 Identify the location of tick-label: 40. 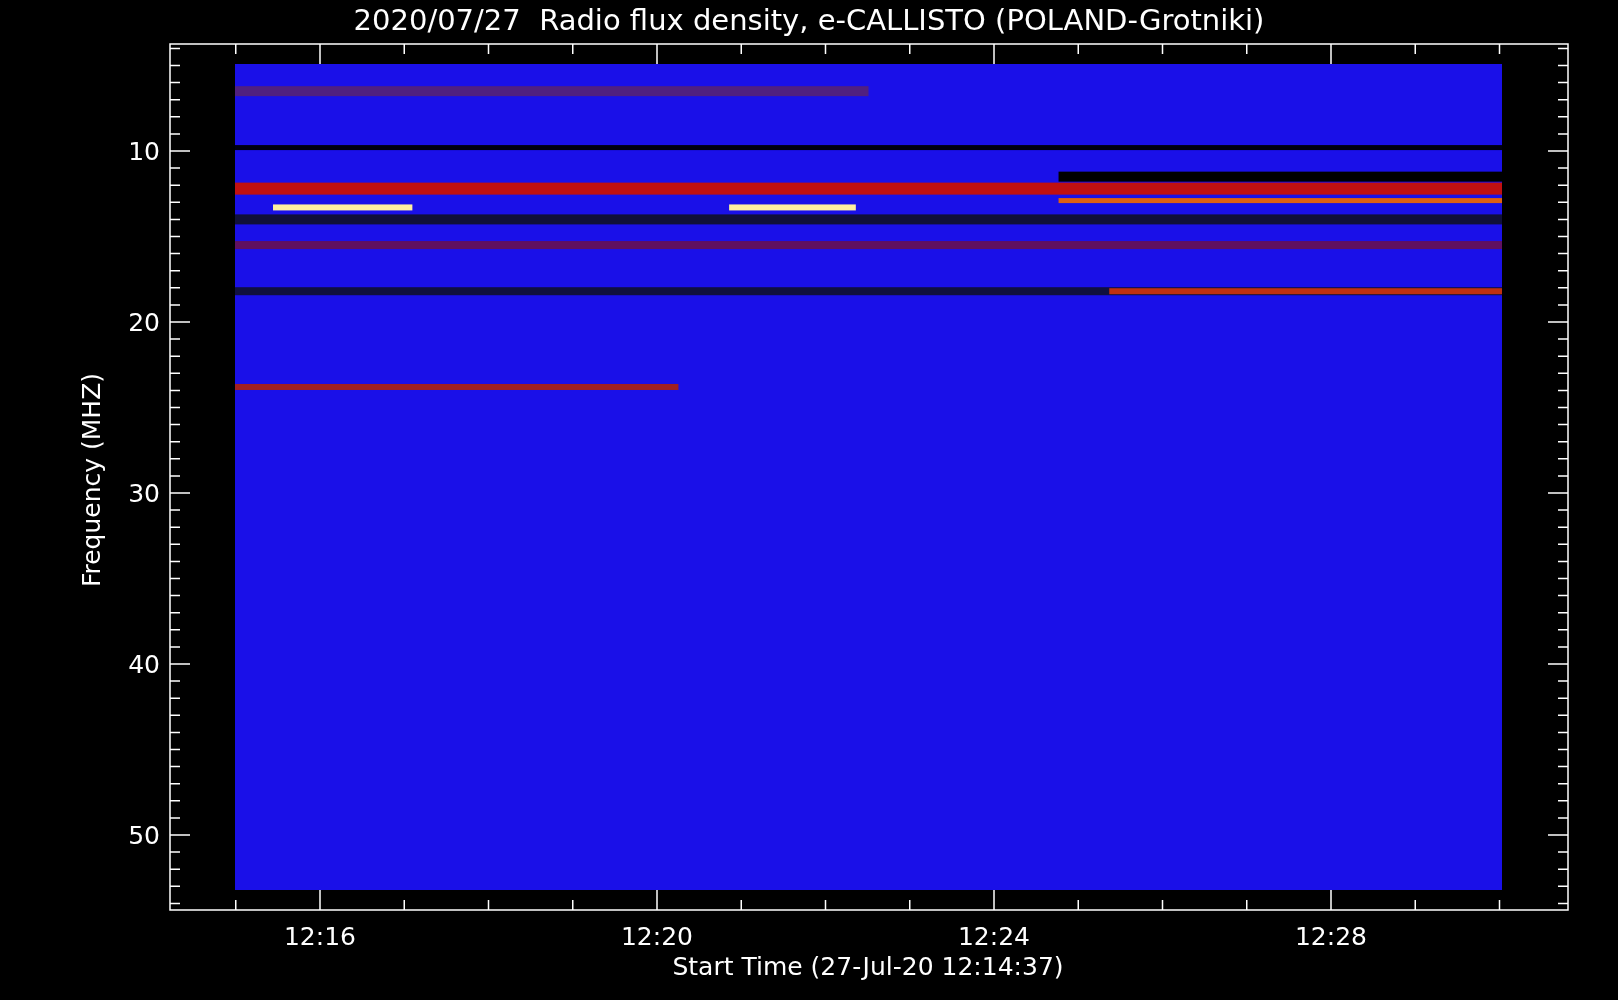
(144, 664).